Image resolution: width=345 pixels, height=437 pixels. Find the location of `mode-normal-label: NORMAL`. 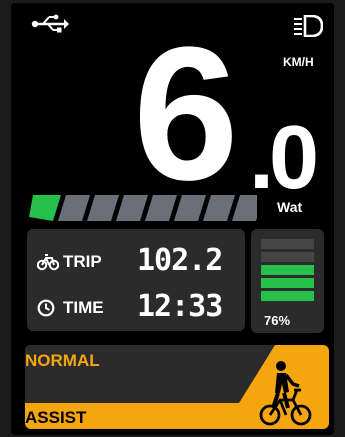

mode-normal-label: NORMAL is located at coordinates (62, 361).